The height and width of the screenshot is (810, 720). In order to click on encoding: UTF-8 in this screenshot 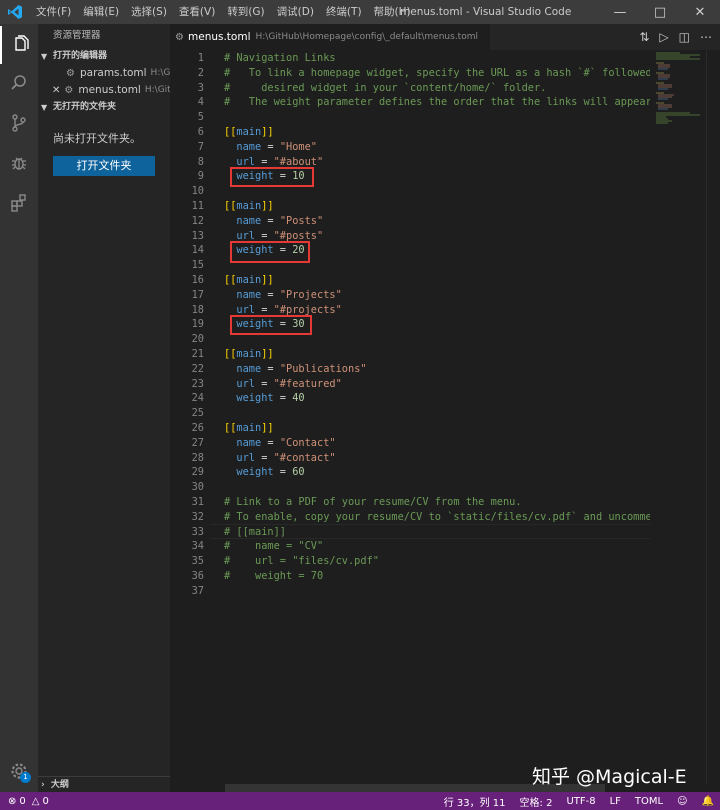, I will do `click(580, 801)`.